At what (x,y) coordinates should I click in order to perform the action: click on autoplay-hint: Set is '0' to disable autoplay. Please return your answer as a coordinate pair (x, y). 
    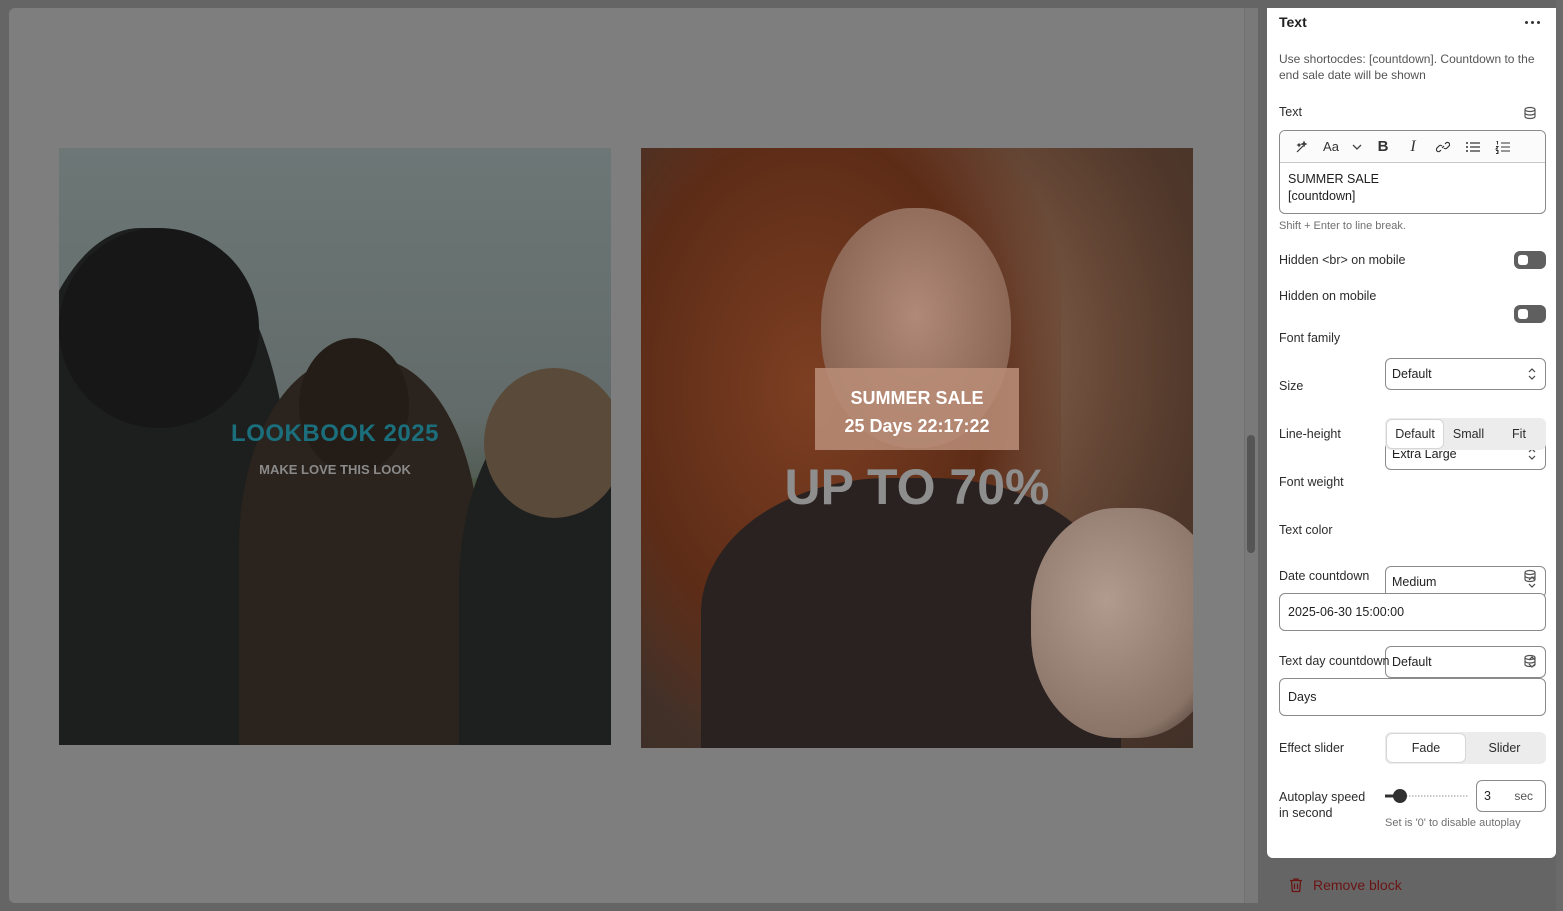
    Looking at the image, I should click on (1453, 823).